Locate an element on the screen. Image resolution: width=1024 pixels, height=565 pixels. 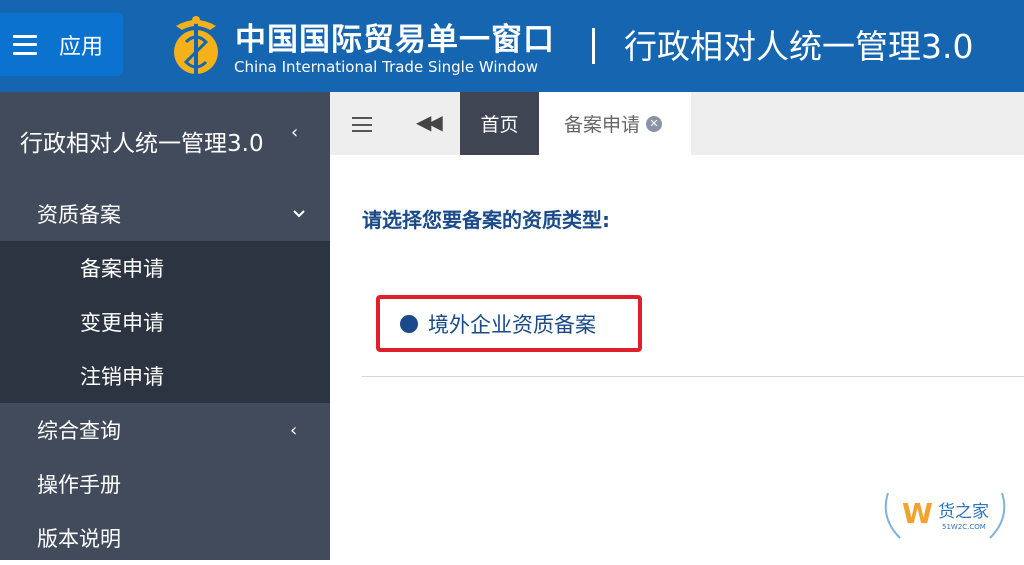
sidebar-item-label: 版本说明 is located at coordinates (79, 539).